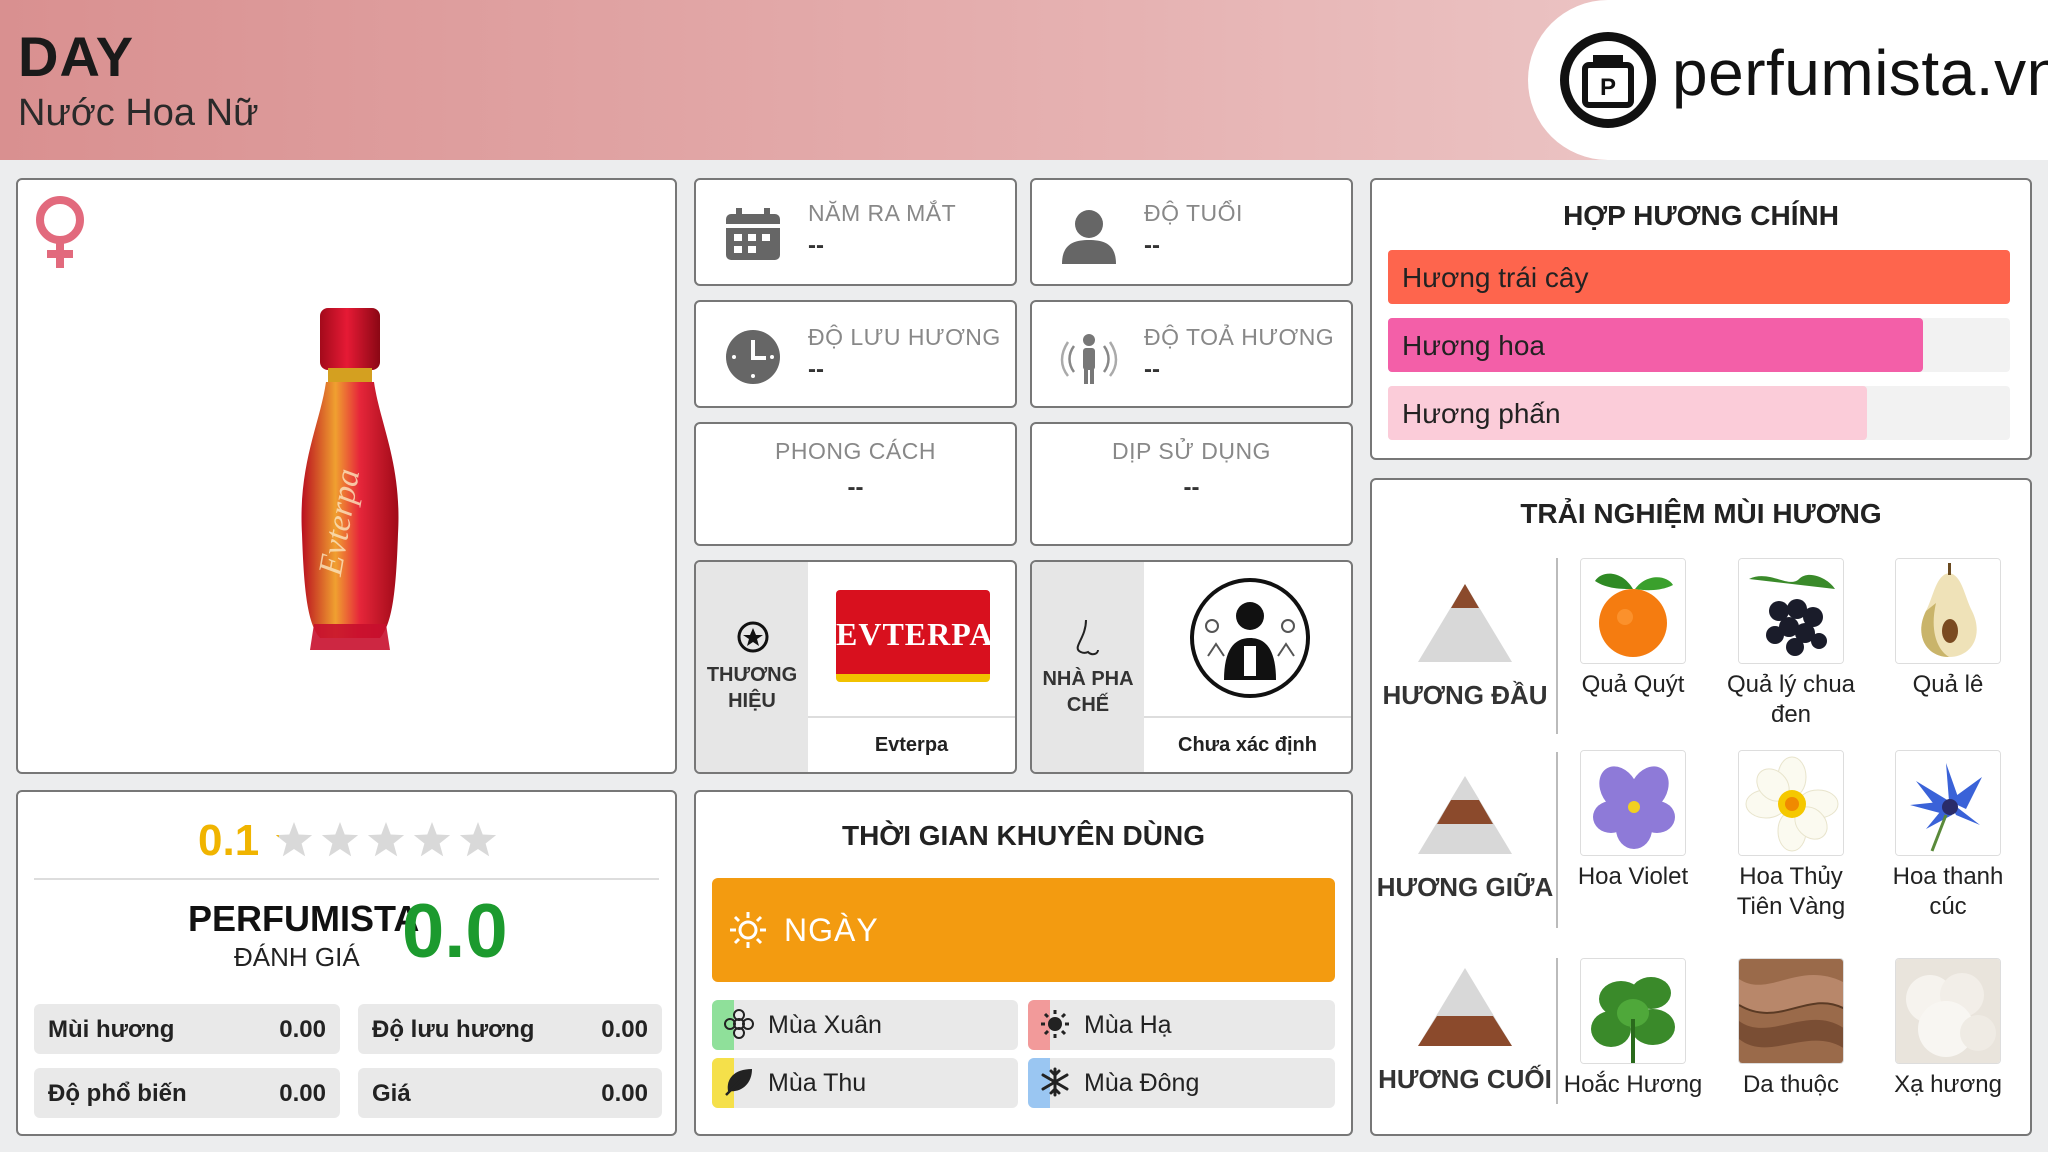  What do you see at coordinates (1465, 623) in the screenshot?
I see `pyramid-top-icon` at bounding box center [1465, 623].